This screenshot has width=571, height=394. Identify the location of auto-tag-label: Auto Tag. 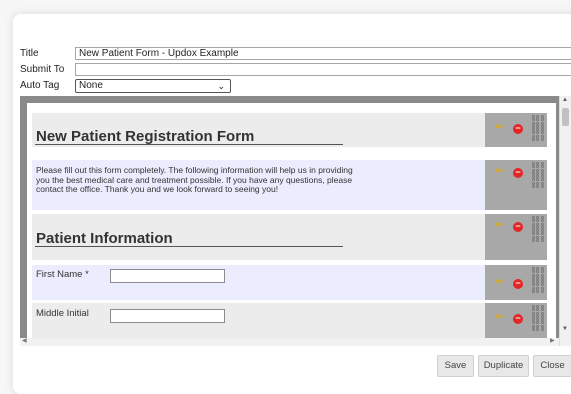
(40, 85).